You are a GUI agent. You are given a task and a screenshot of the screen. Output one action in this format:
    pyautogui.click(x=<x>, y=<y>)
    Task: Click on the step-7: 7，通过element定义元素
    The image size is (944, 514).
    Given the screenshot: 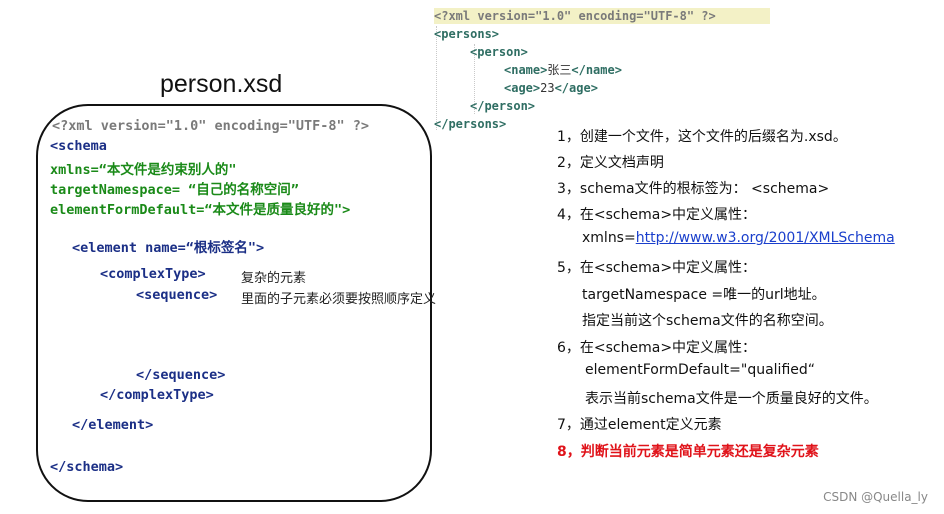 What is the action you would take?
    pyautogui.click(x=639, y=425)
    